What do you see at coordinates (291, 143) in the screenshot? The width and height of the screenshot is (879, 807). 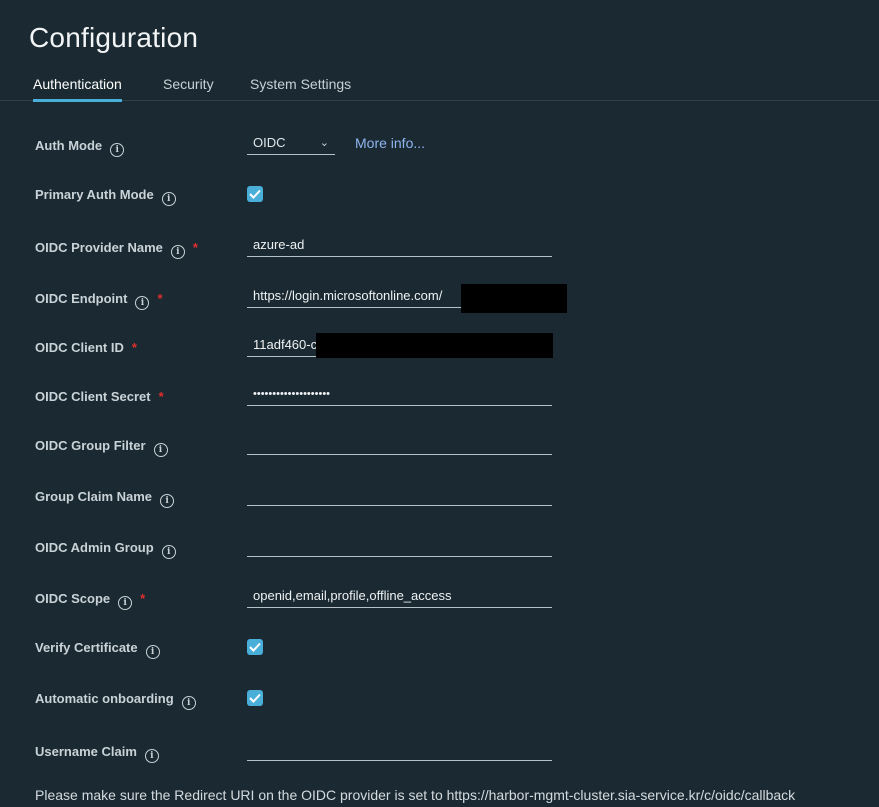 I see `auth-mode-select: OIDC ⌄` at bounding box center [291, 143].